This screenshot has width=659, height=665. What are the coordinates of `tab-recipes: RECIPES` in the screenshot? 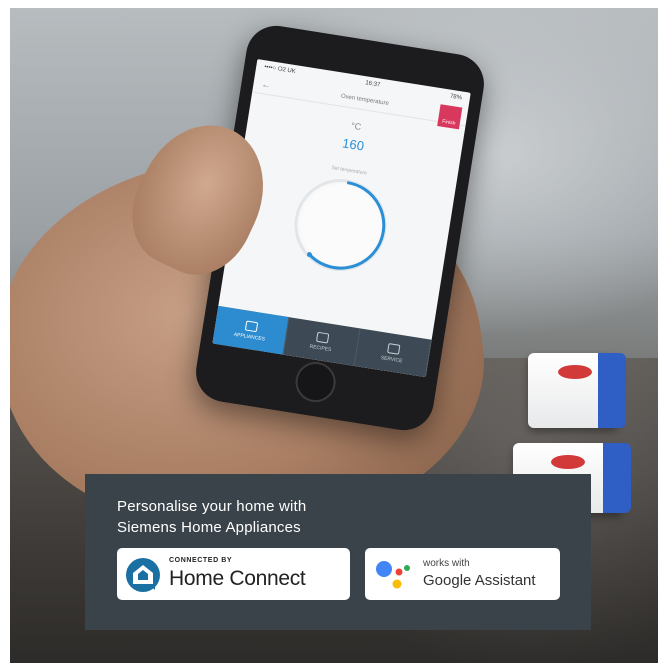 It's located at (322, 341).